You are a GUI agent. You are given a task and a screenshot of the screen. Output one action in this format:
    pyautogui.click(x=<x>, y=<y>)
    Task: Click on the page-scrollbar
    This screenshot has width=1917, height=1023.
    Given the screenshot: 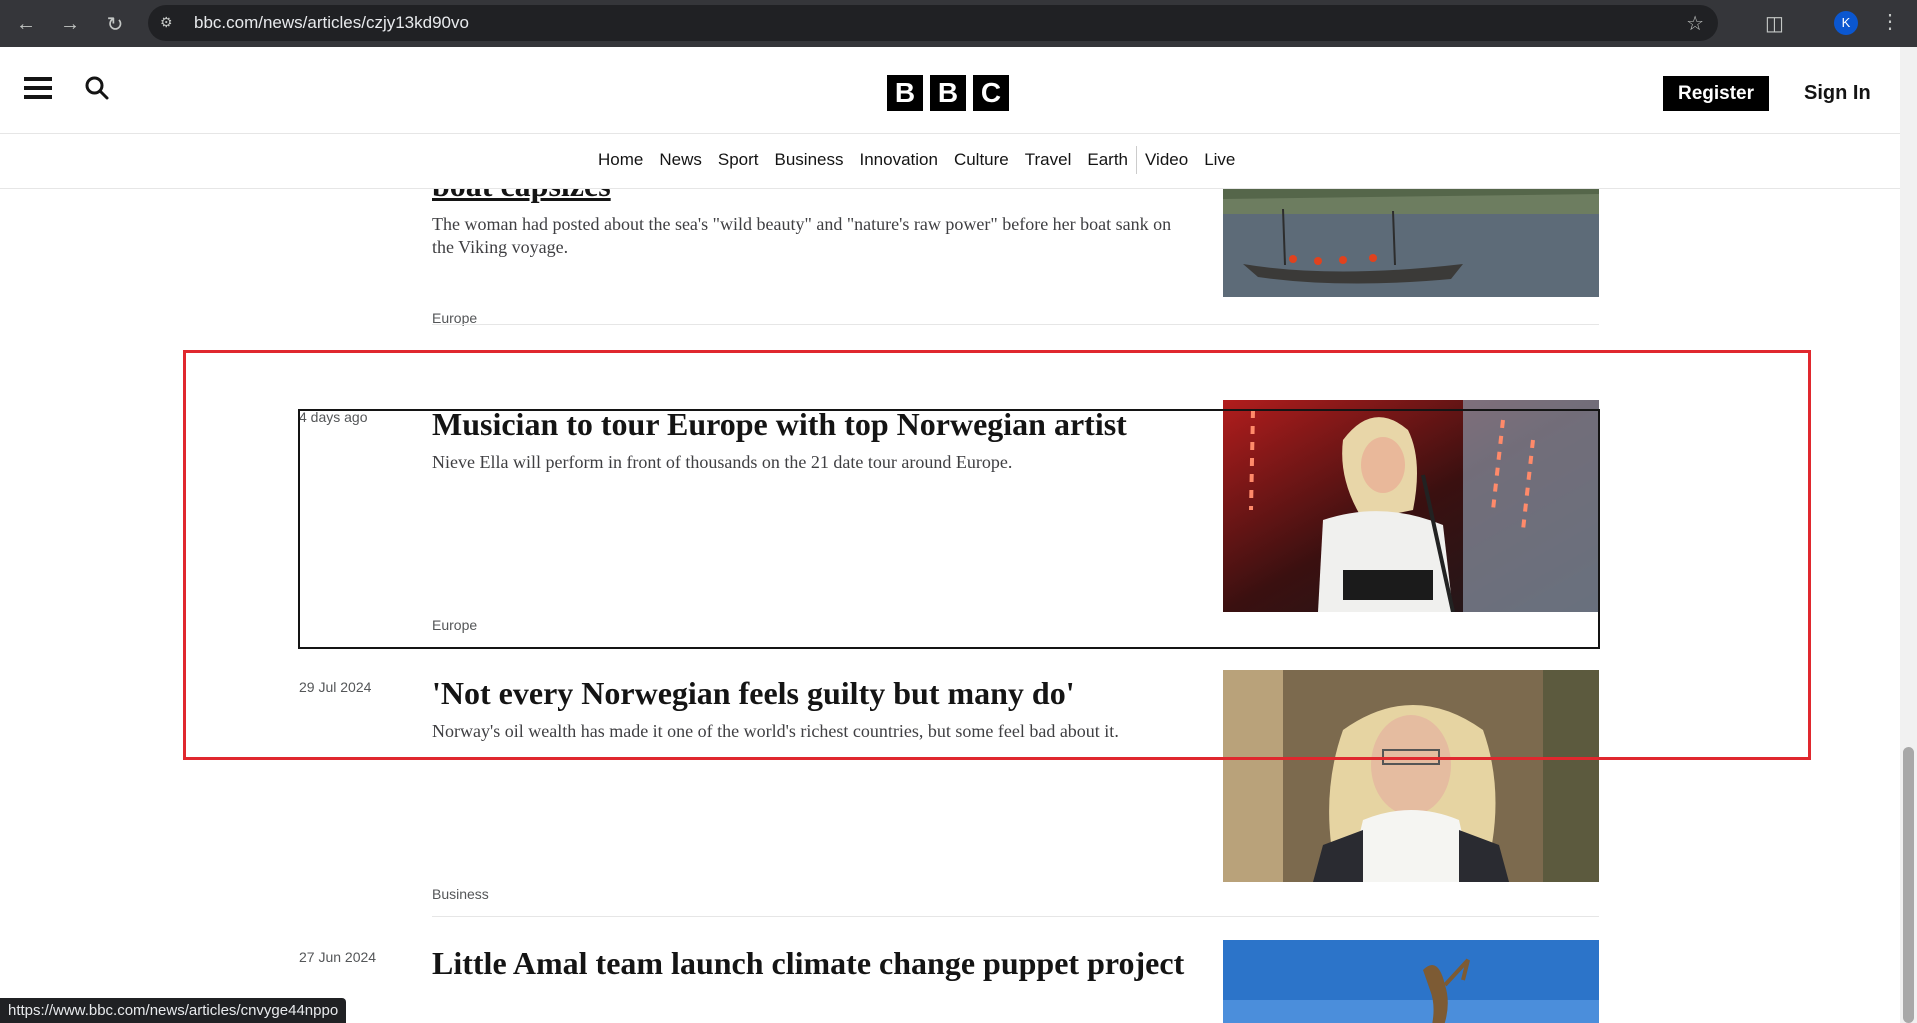 What is the action you would take?
    pyautogui.click(x=1908, y=535)
    